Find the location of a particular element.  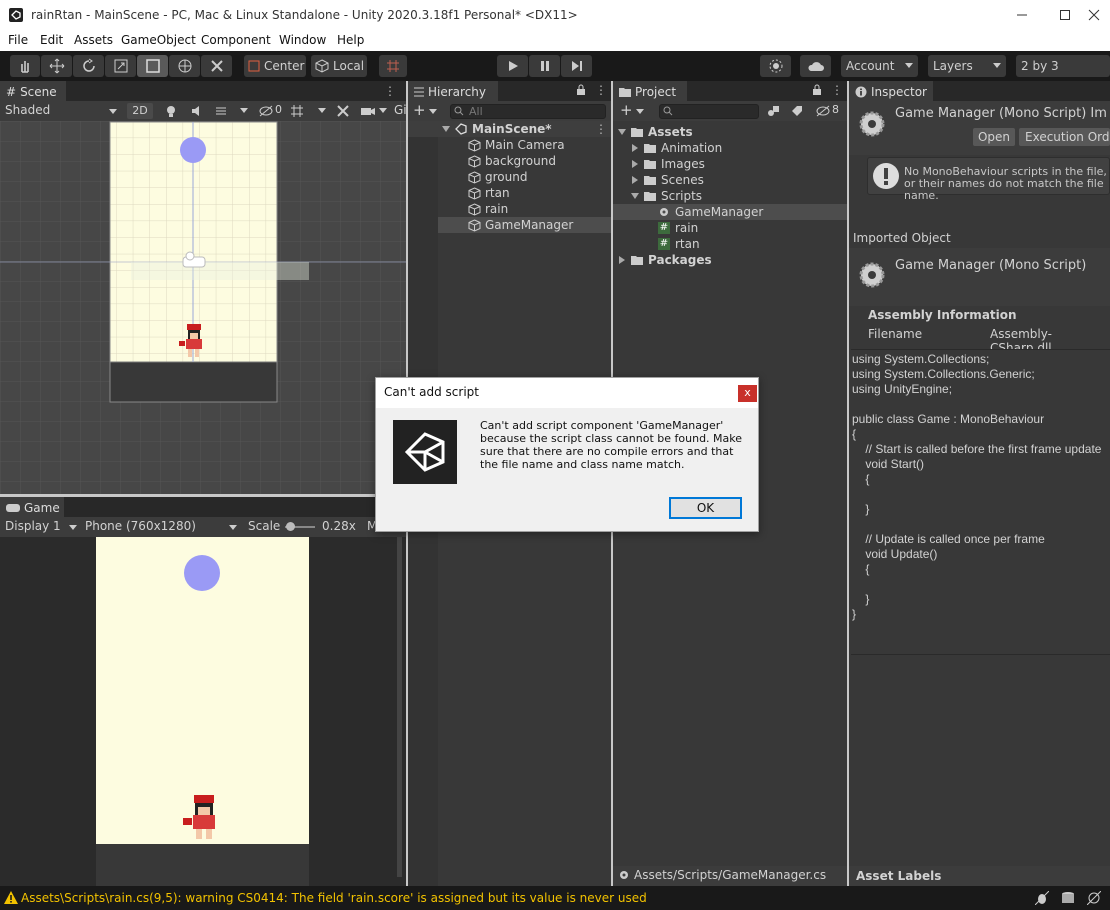

bug-icon is located at coordinates (1042, 898).